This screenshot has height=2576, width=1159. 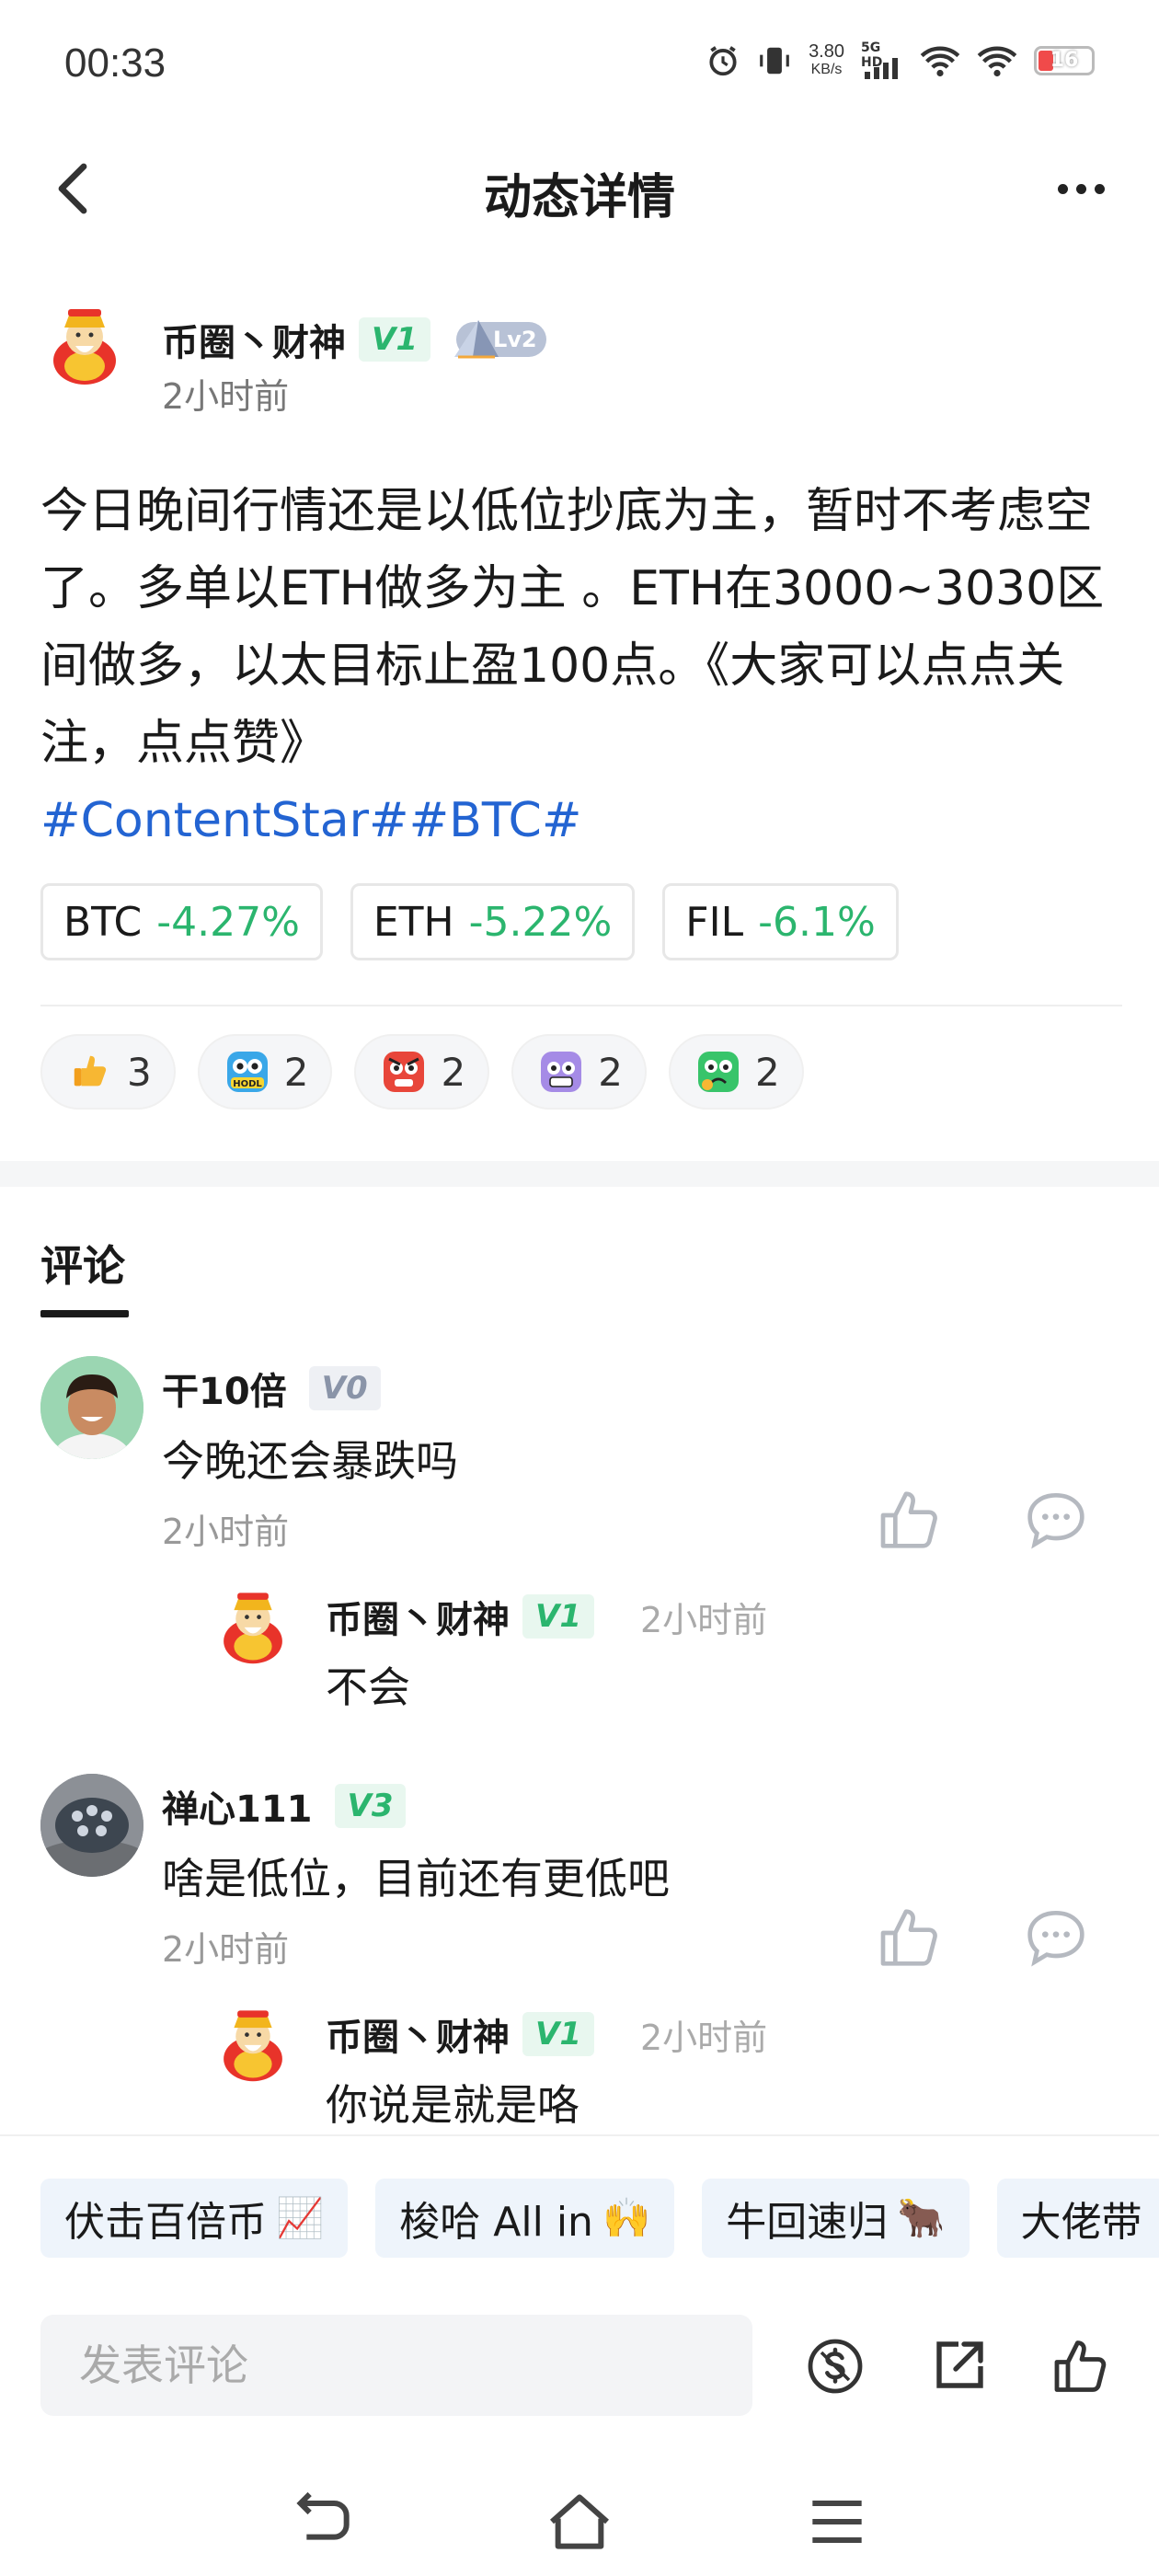 I want to click on post-author: 币圈丶财神 V1 Lv2 2小时前, so click(x=583, y=358).